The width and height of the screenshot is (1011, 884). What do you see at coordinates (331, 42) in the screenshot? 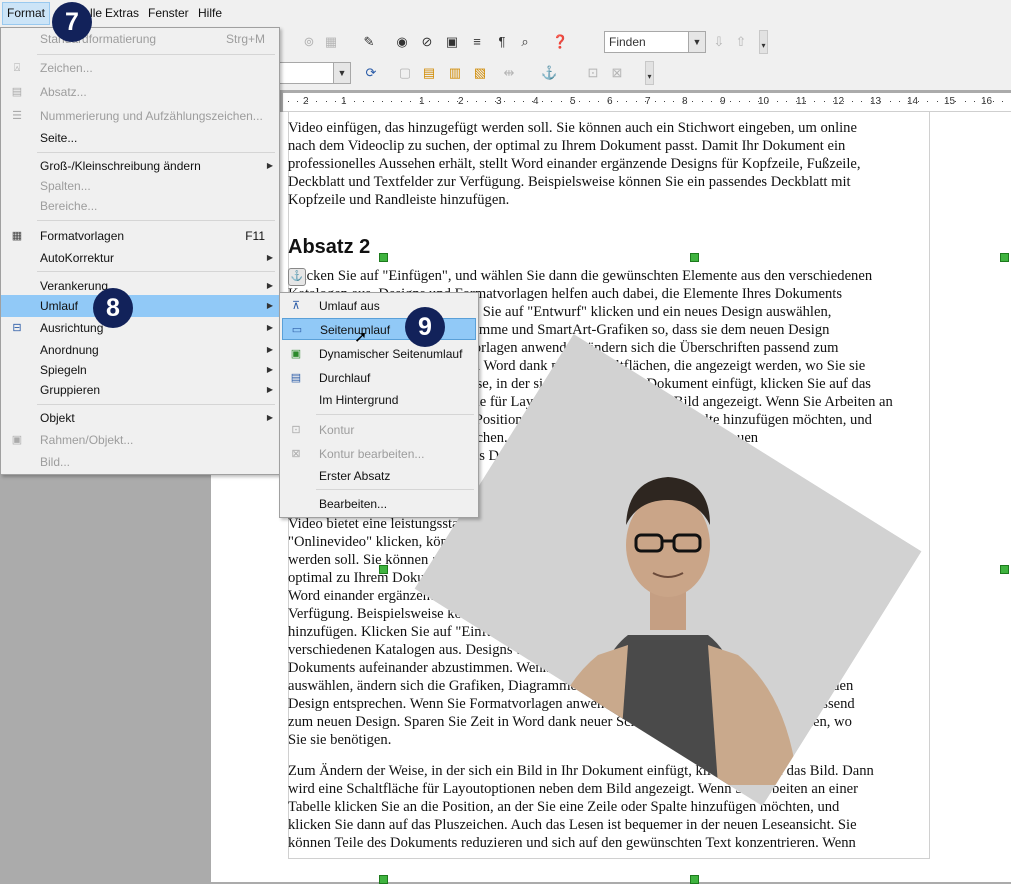
I see `table-icon: ▦` at bounding box center [331, 42].